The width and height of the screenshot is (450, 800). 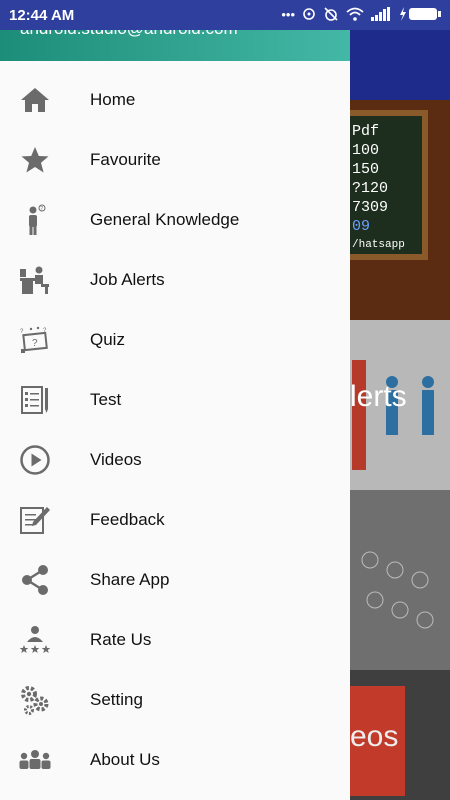 I want to click on menu-item-label: Favourite, so click(x=125, y=159).